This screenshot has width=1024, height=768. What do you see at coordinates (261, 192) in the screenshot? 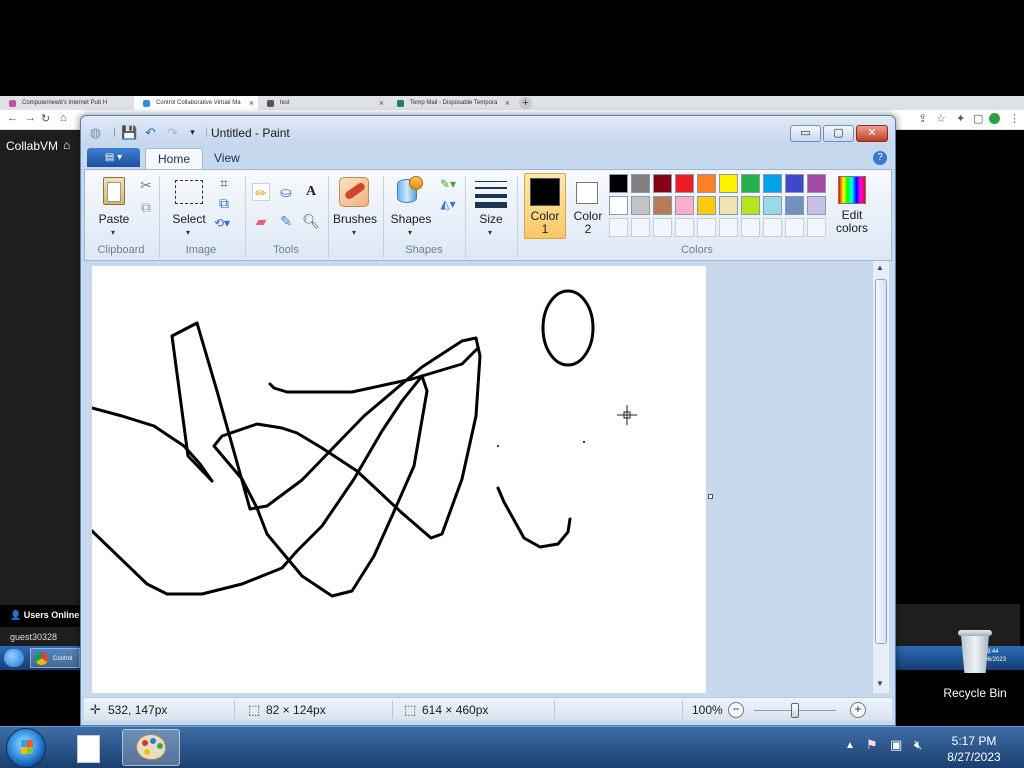
I see `pencil-icon: ✏` at bounding box center [261, 192].